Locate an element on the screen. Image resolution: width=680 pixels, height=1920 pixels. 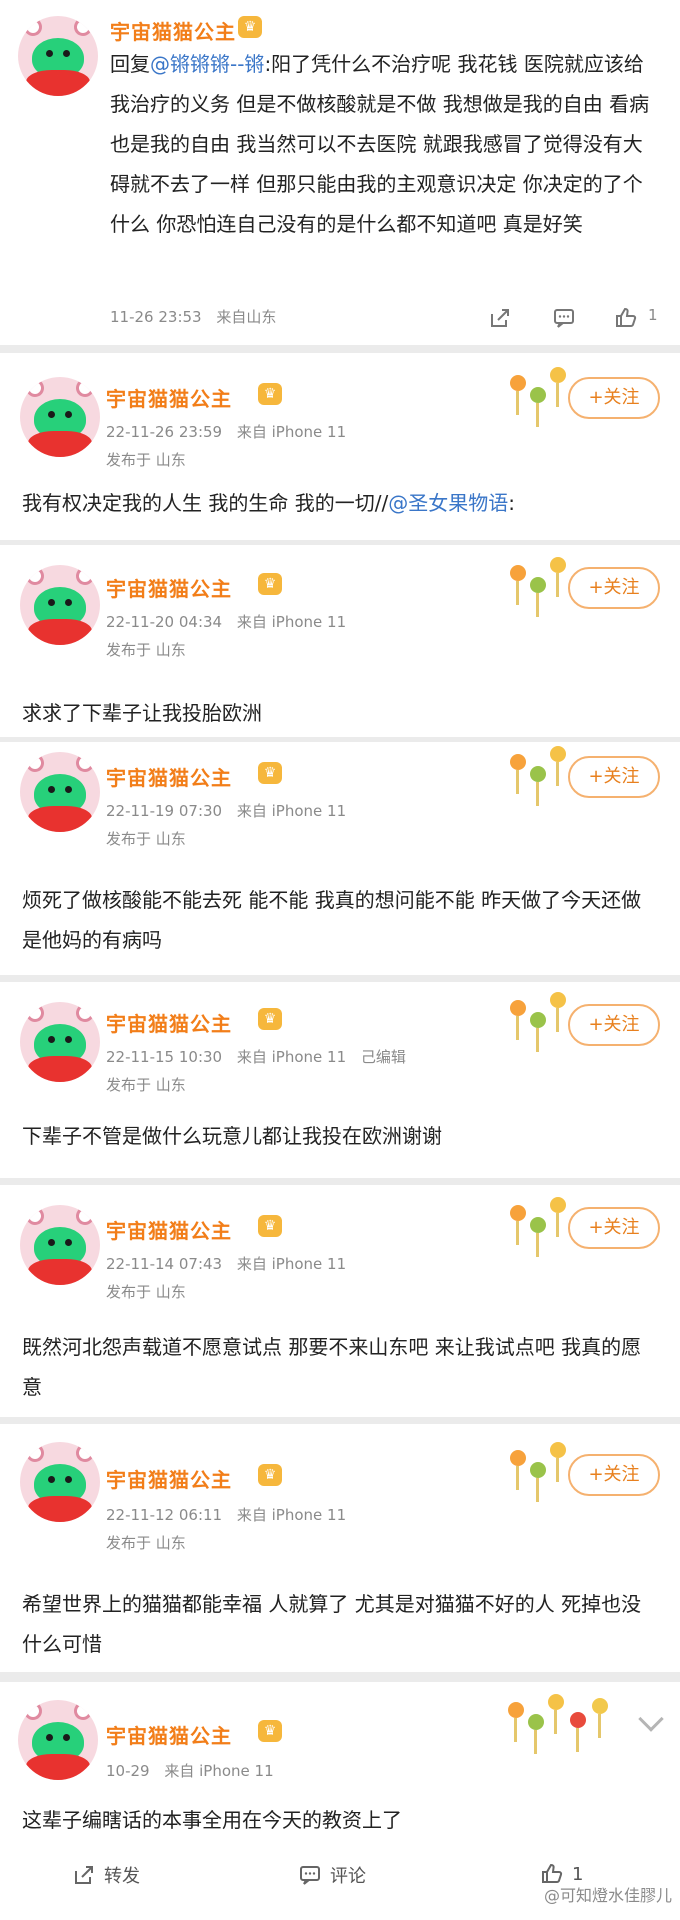
post-date: 22-11-14 07:43 is located at coordinates (164, 1264).